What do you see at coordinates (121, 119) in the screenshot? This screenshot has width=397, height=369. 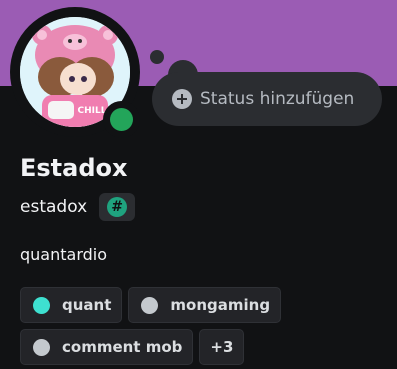 I see `online-status-icon` at bounding box center [121, 119].